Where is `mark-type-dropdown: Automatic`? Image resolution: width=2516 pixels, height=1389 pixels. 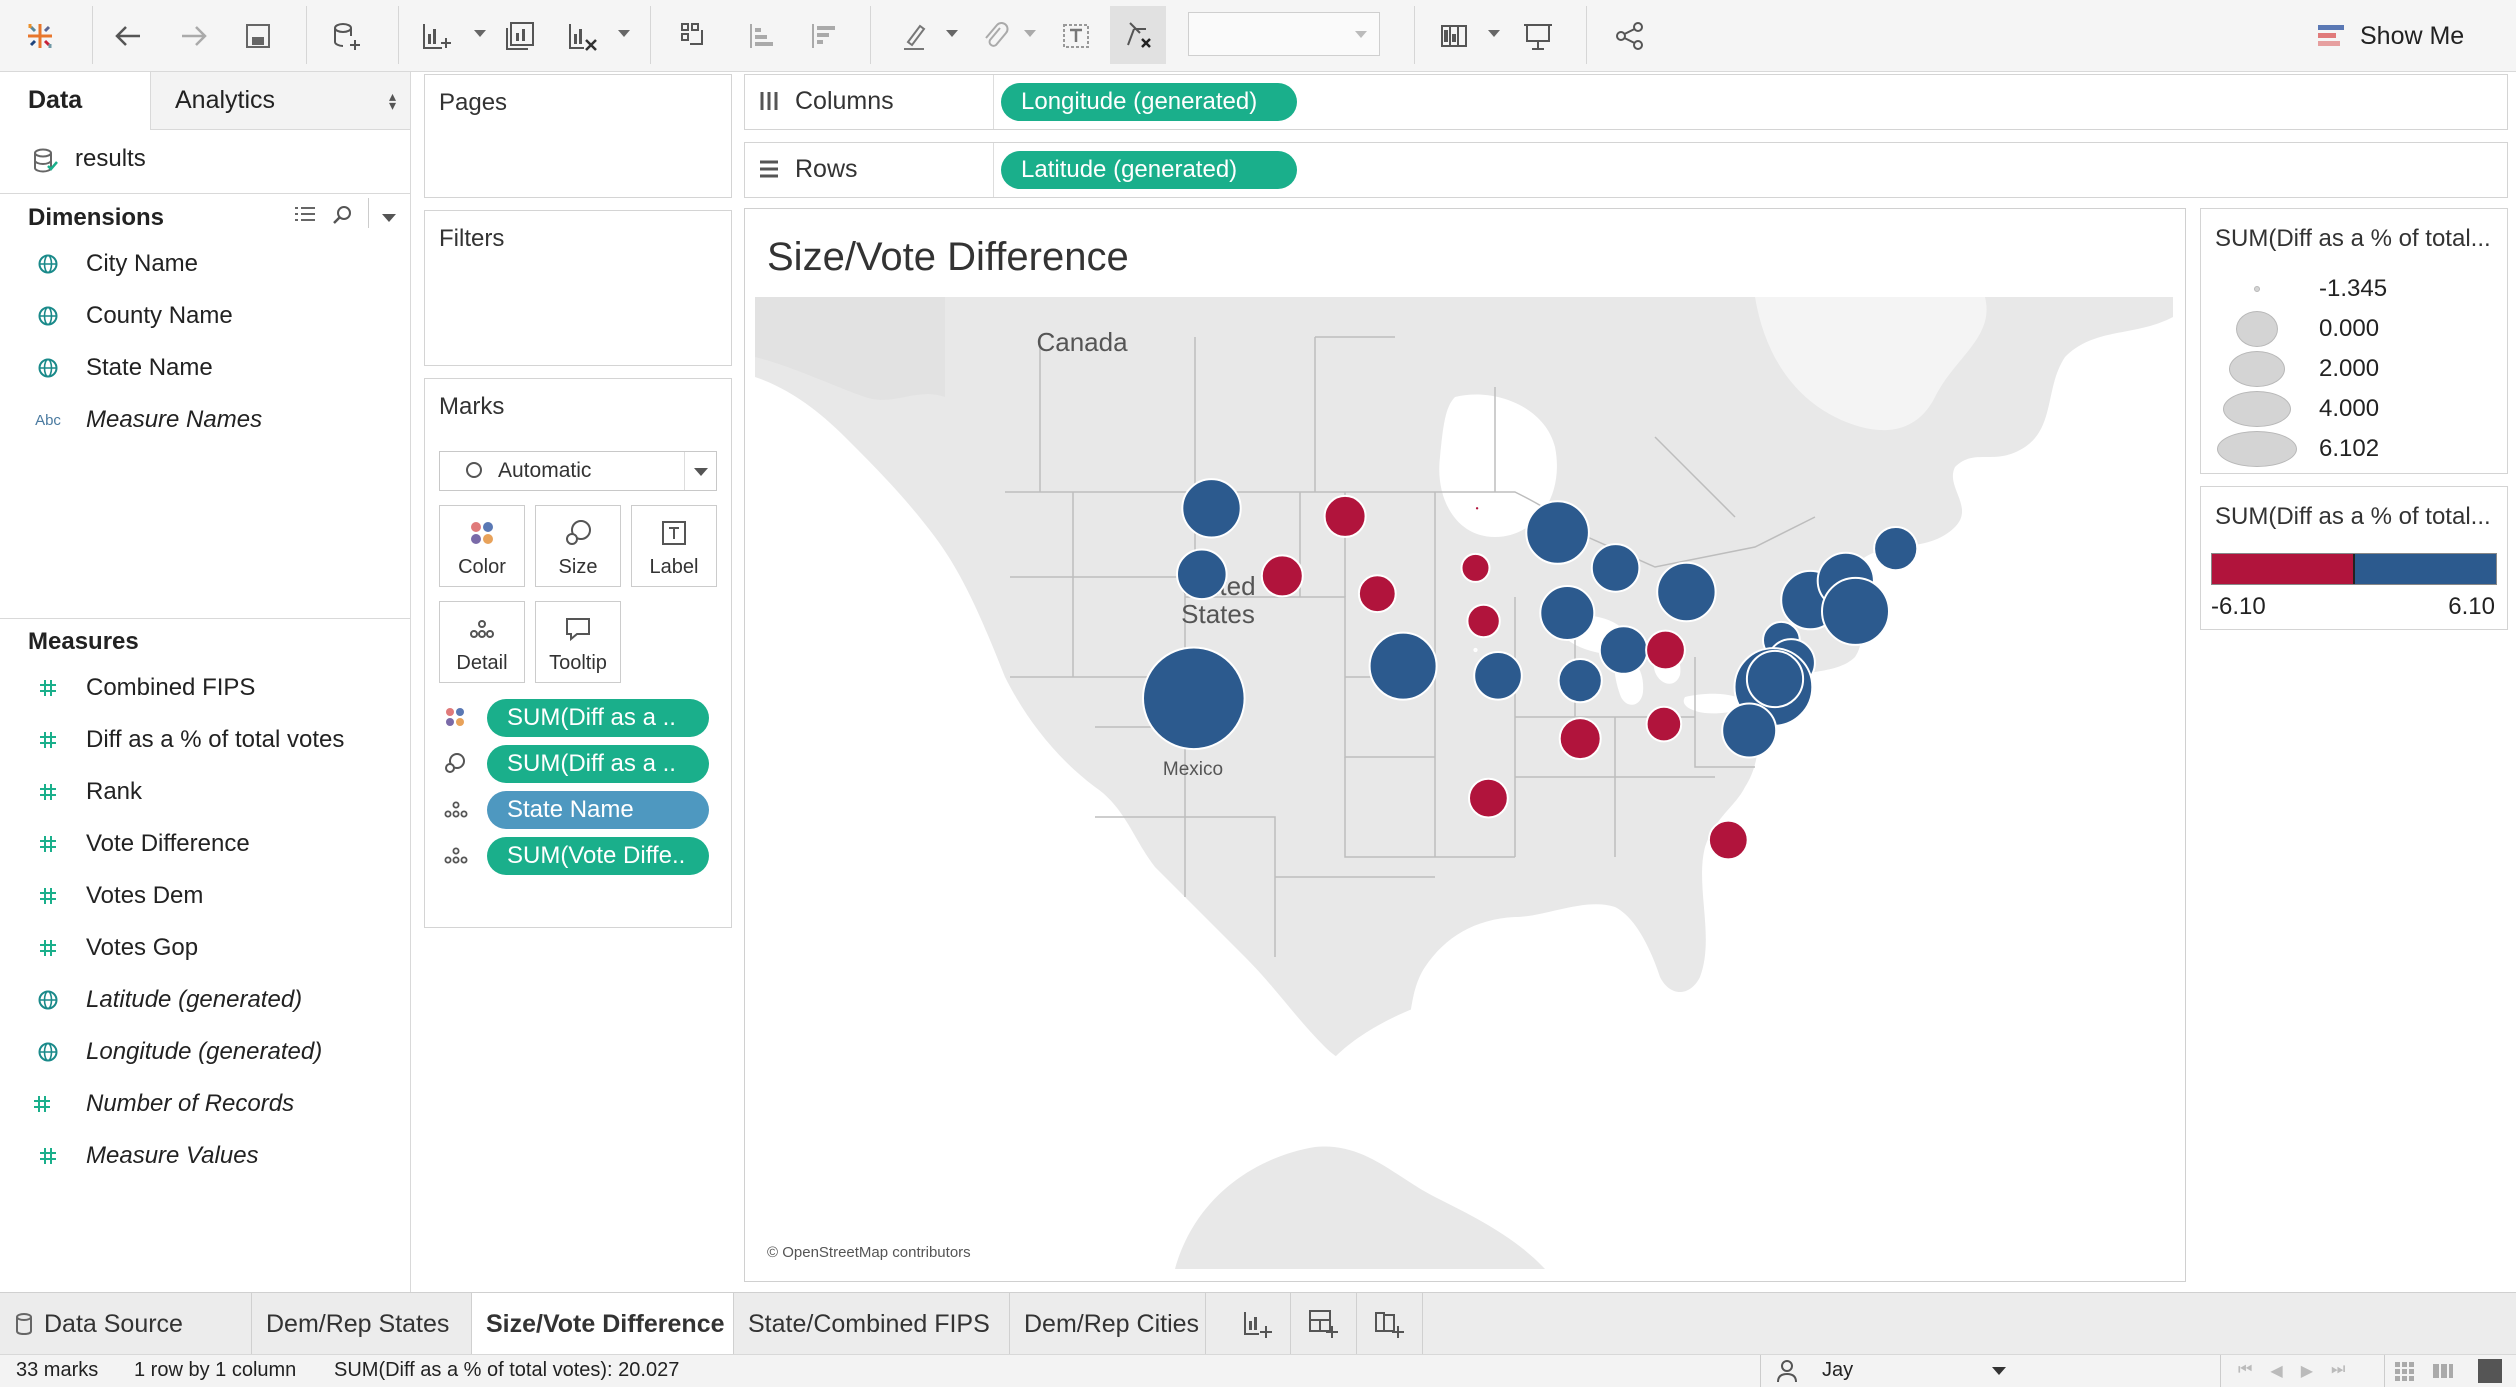
mark-type-dropdown: Automatic is located at coordinates (578, 471).